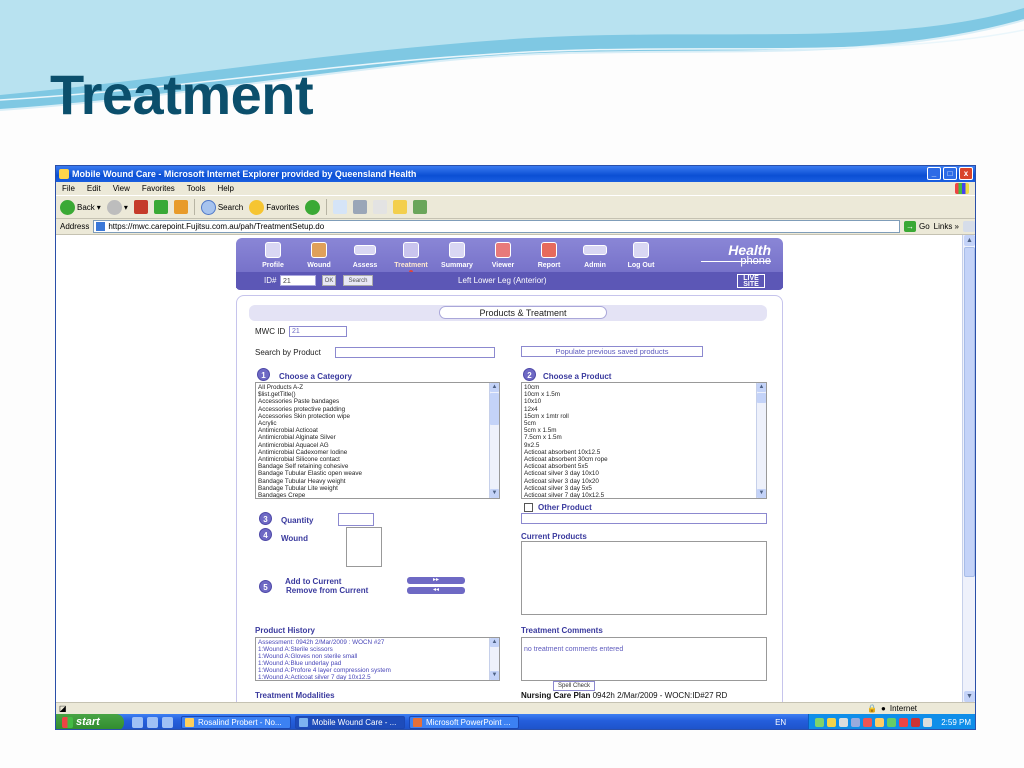 This screenshot has width=1024, height=768. Describe the element at coordinates (644, 387) in the screenshot. I see `list-item: 10cm` at that location.